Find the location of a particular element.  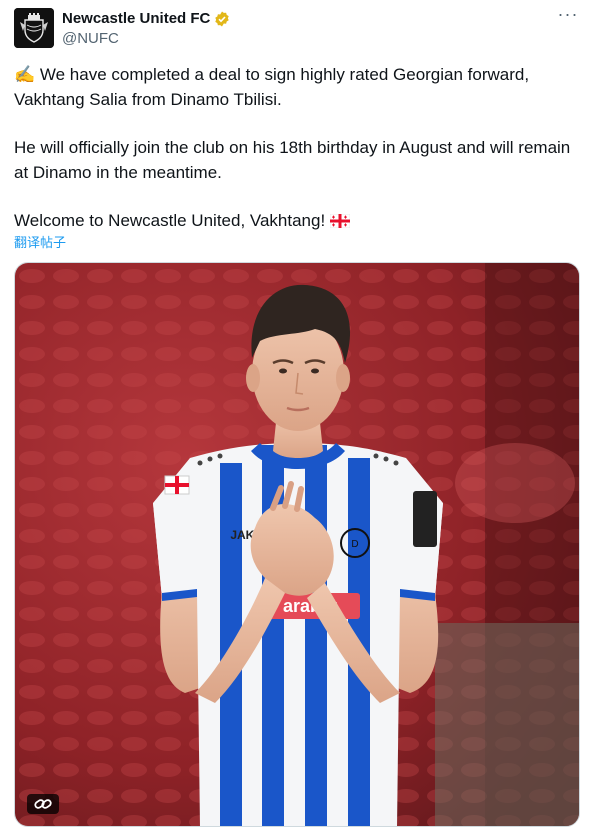

verified-badge-icon is located at coordinates (222, 19).